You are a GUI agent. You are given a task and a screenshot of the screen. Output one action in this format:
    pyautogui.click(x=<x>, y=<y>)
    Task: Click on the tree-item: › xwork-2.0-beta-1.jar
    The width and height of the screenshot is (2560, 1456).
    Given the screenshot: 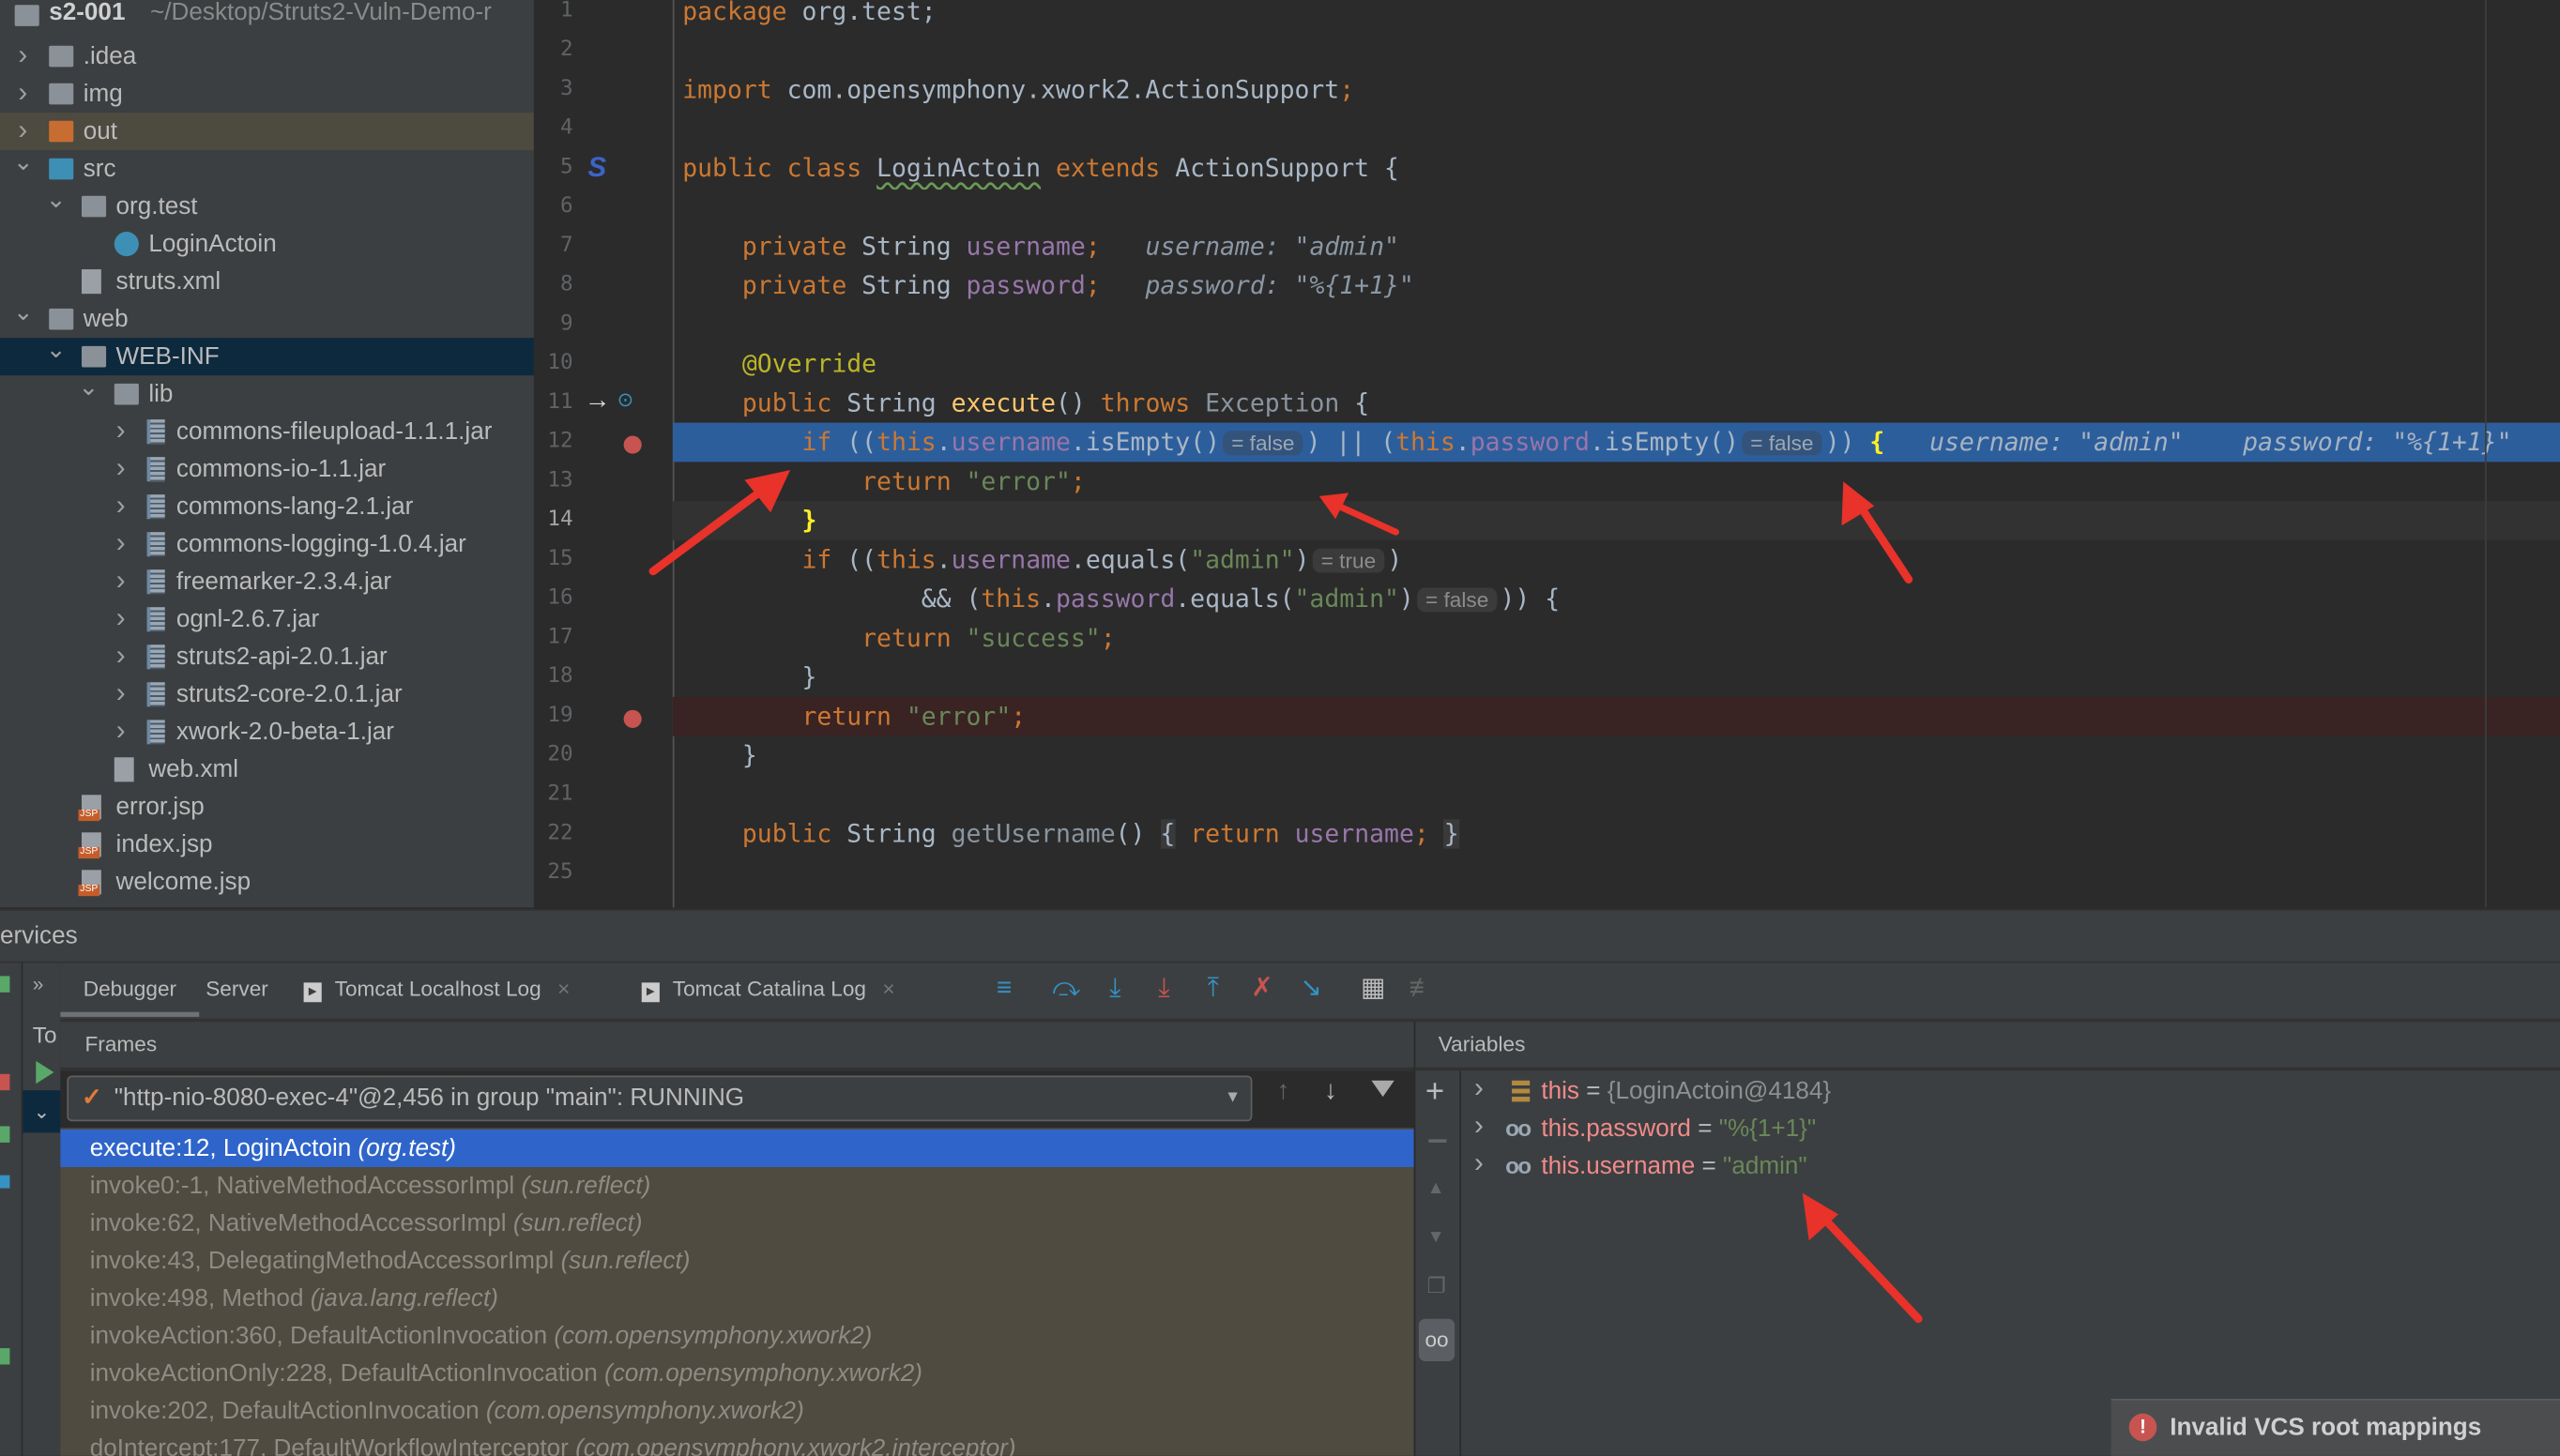 What is the action you would take?
    pyautogui.click(x=267, y=732)
    